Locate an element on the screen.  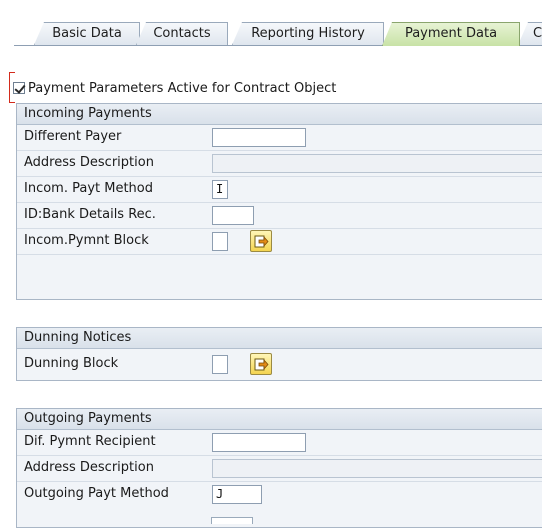
outgoing-payment-method-label: Outgoing Payt Method is located at coordinates (96, 493).